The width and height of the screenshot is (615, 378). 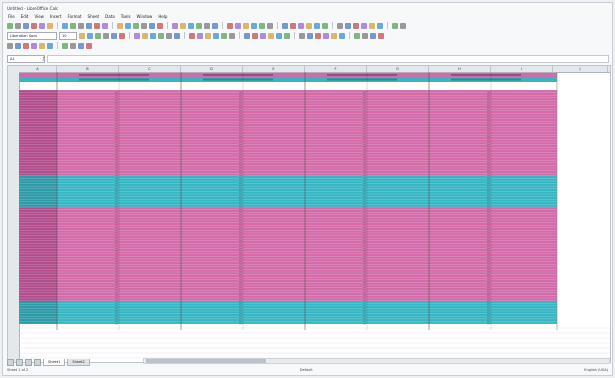 I want to click on menu-view: View, so click(x=39, y=16).